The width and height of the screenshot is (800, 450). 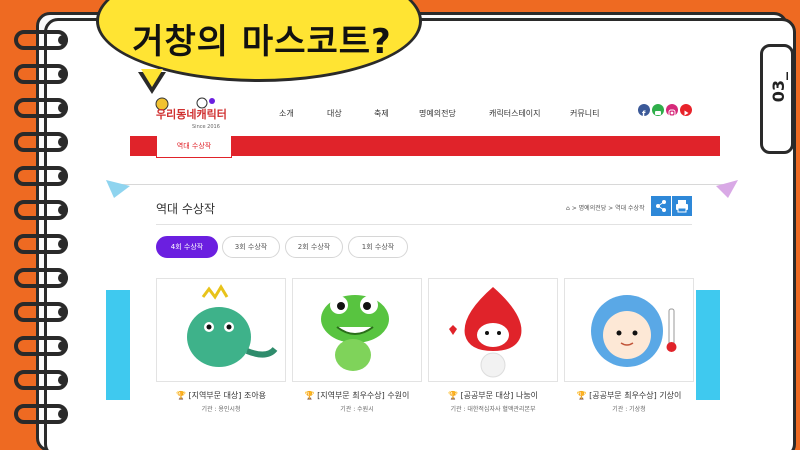 I want to click on award-card-1-title: 🏆 [지역부문 대상] 조아용, so click(x=221, y=395).